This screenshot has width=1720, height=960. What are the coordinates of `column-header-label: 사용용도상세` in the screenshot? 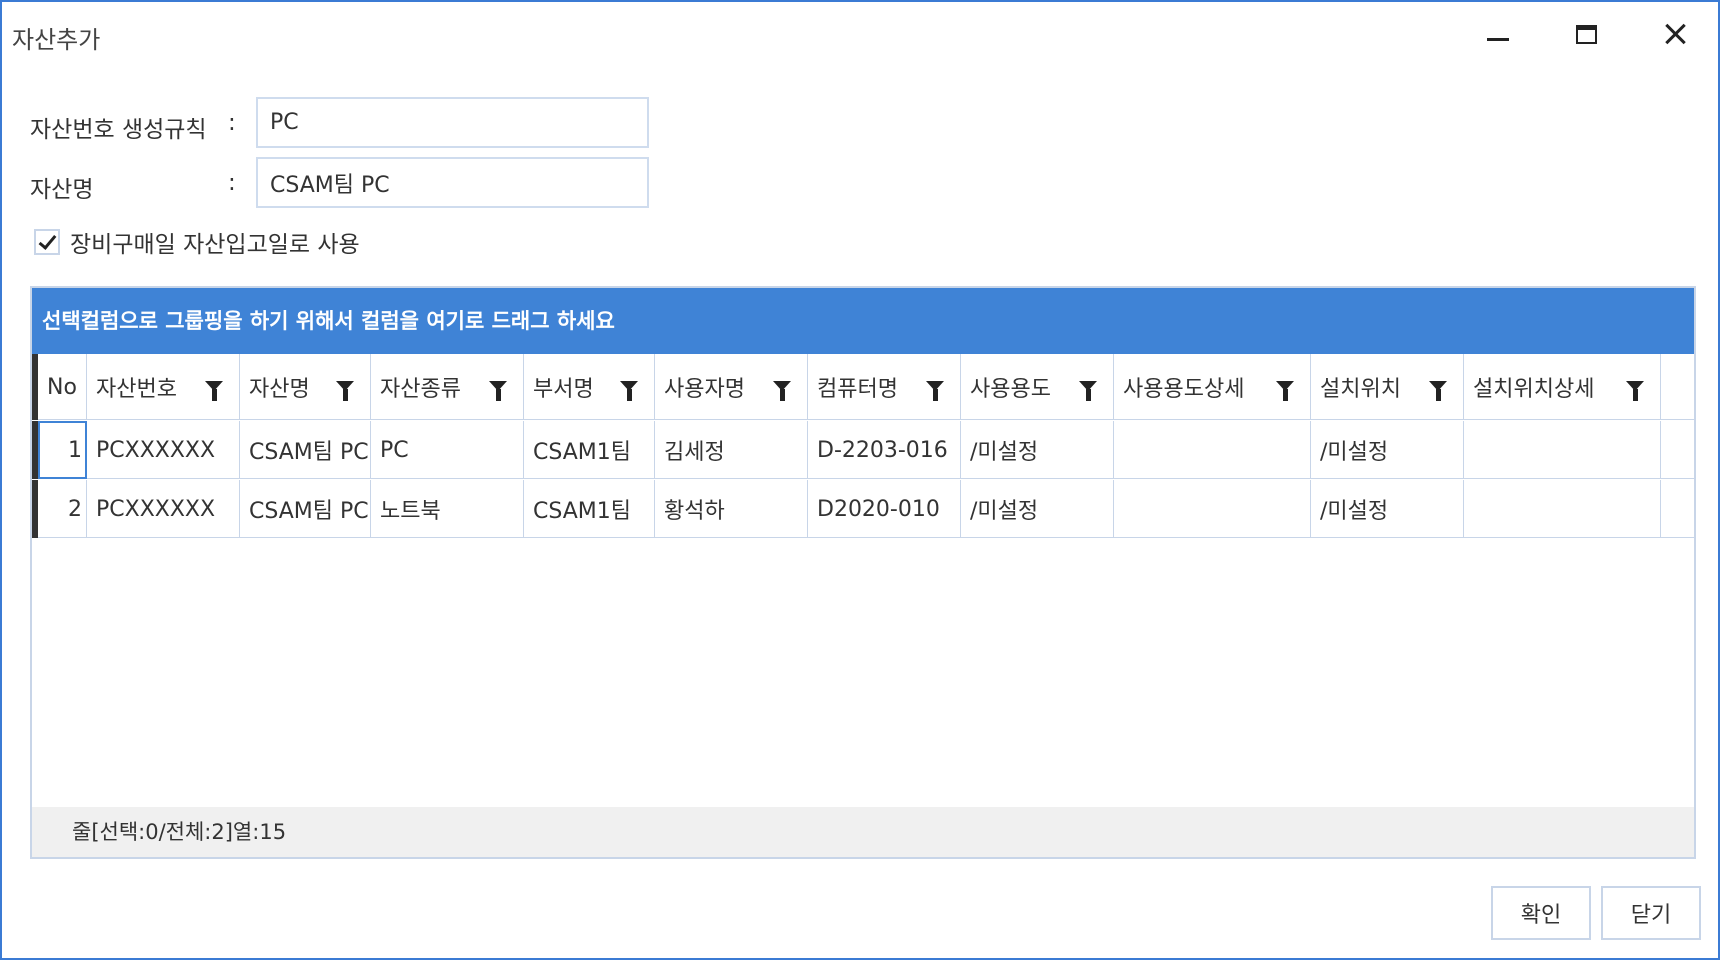 It's located at (1184, 389).